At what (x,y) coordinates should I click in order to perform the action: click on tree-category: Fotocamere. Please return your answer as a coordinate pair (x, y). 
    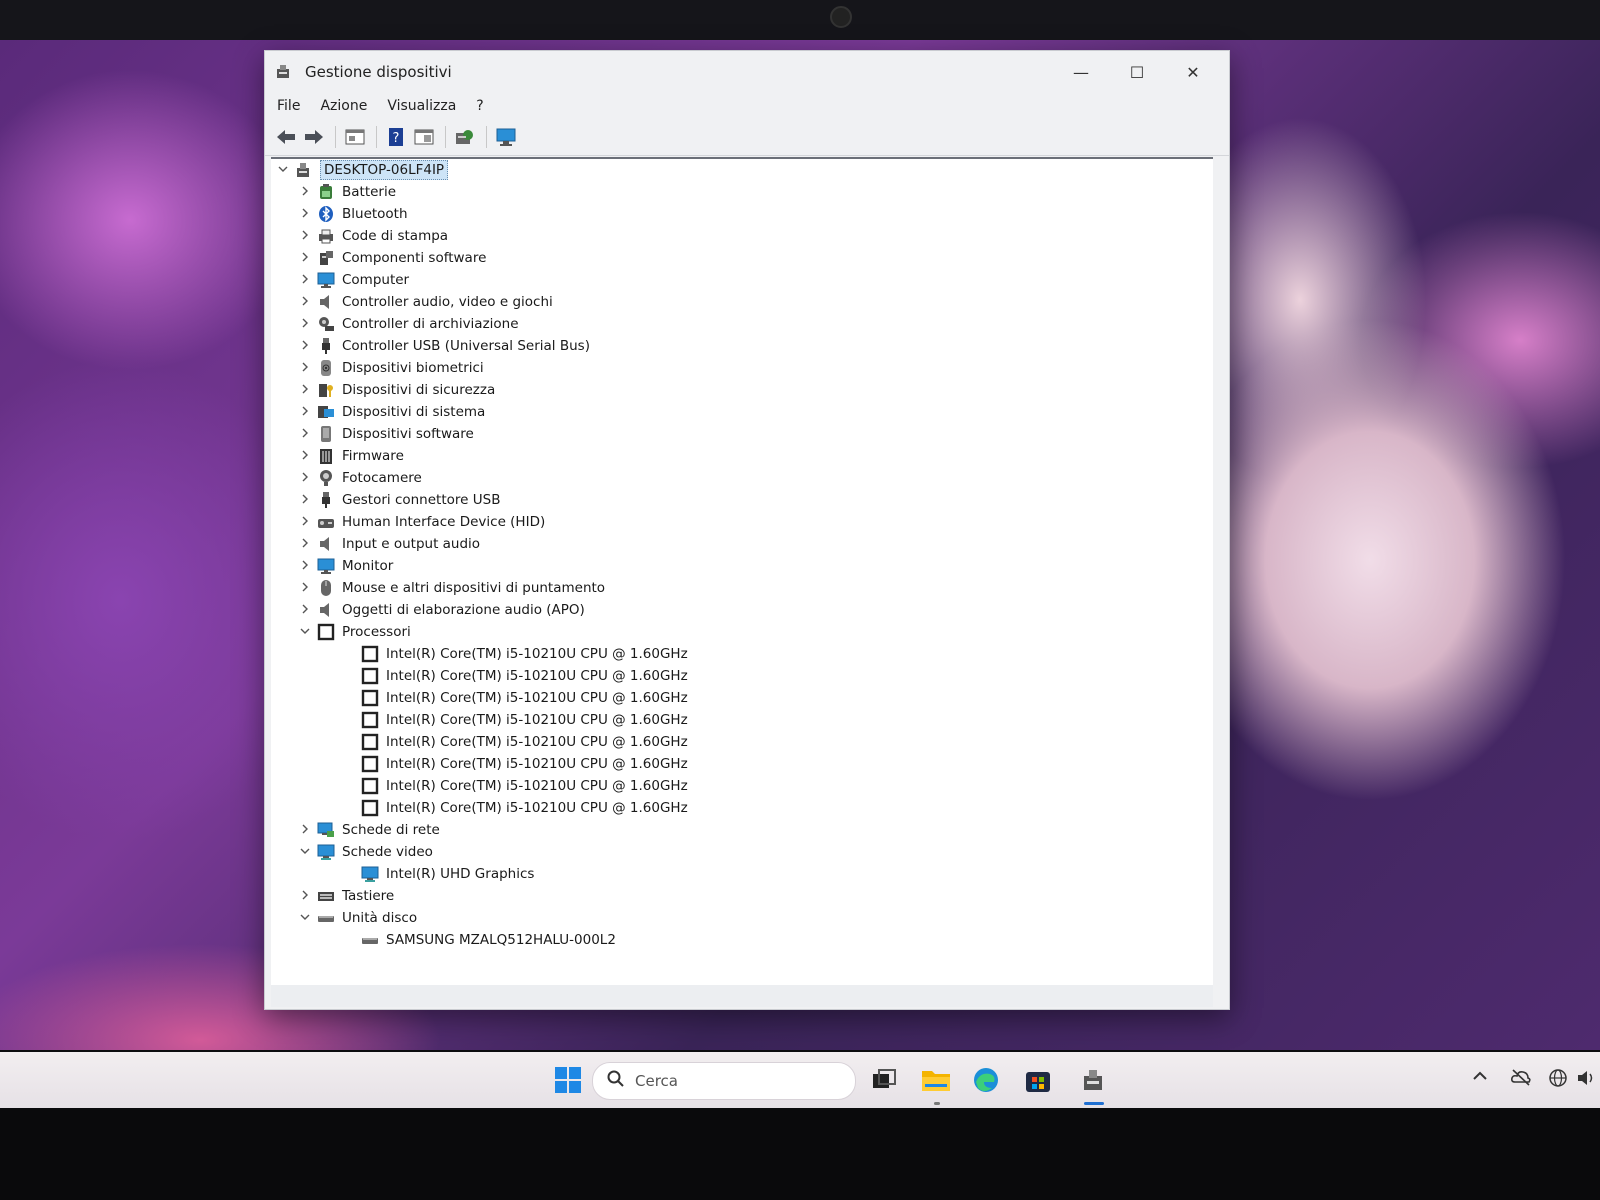
    Looking at the image, I should click on (742, 478).